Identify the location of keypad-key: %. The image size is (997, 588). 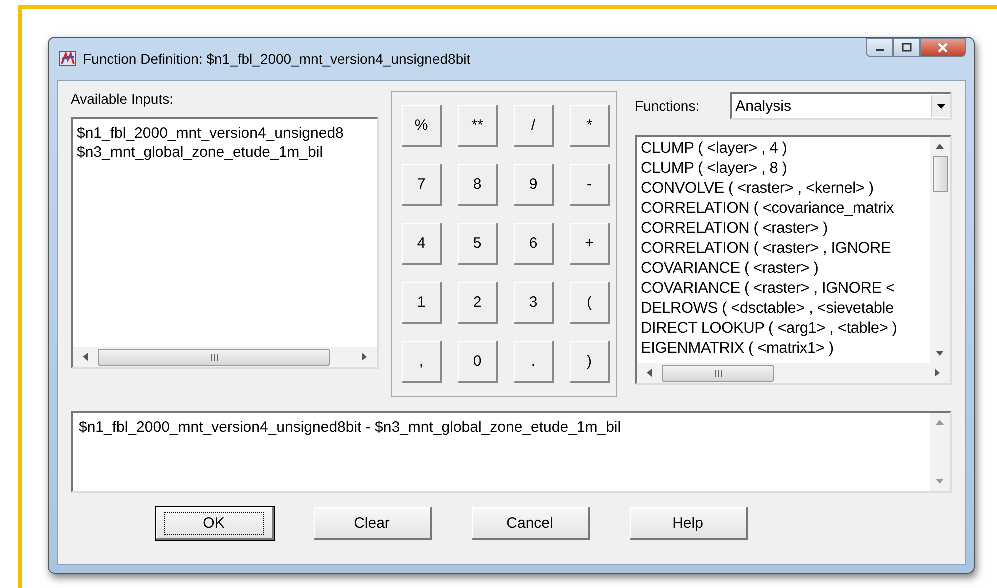
(422, 126).